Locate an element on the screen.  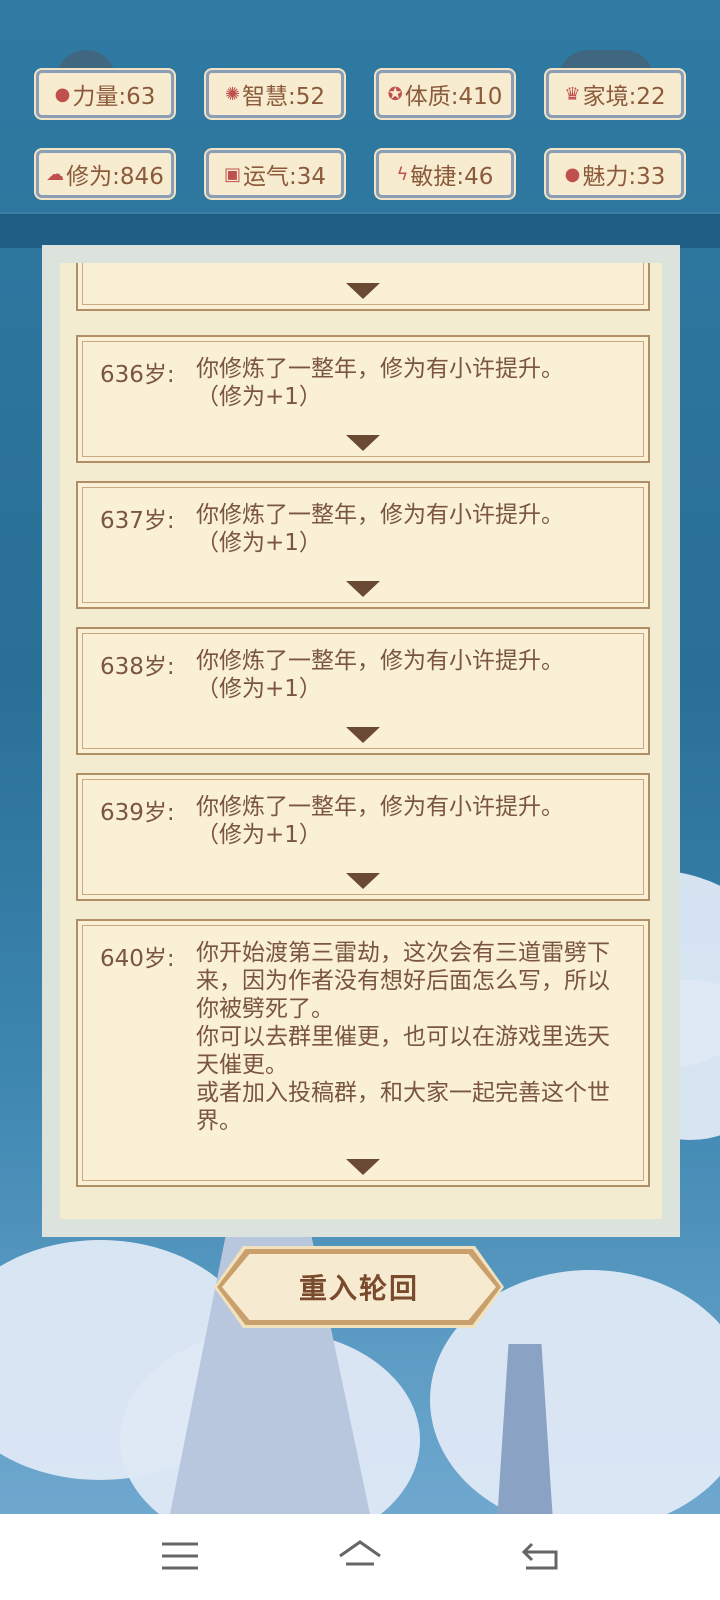
stat-cultivation: ☁ 修为:846 is located at coordinates (105, 174).